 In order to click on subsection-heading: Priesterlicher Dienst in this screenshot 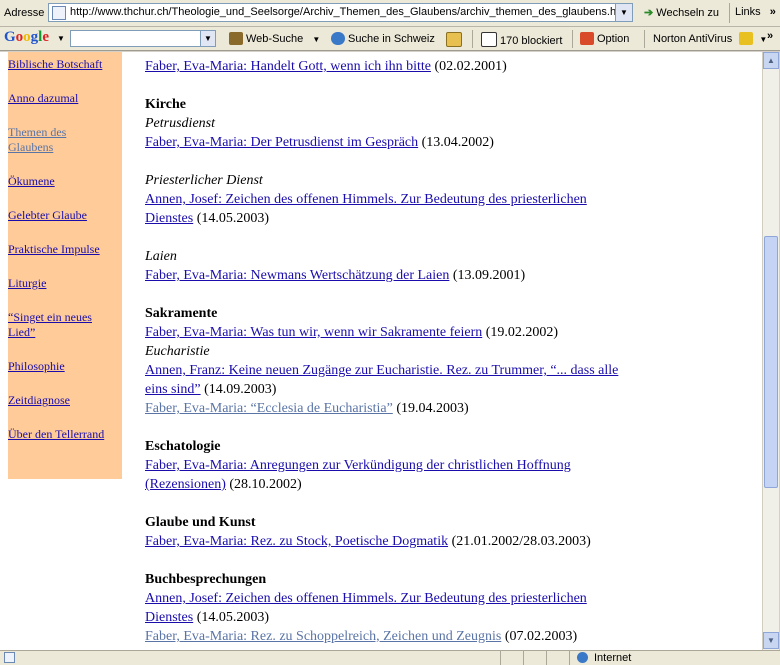, I will do `click(204, 180)`.